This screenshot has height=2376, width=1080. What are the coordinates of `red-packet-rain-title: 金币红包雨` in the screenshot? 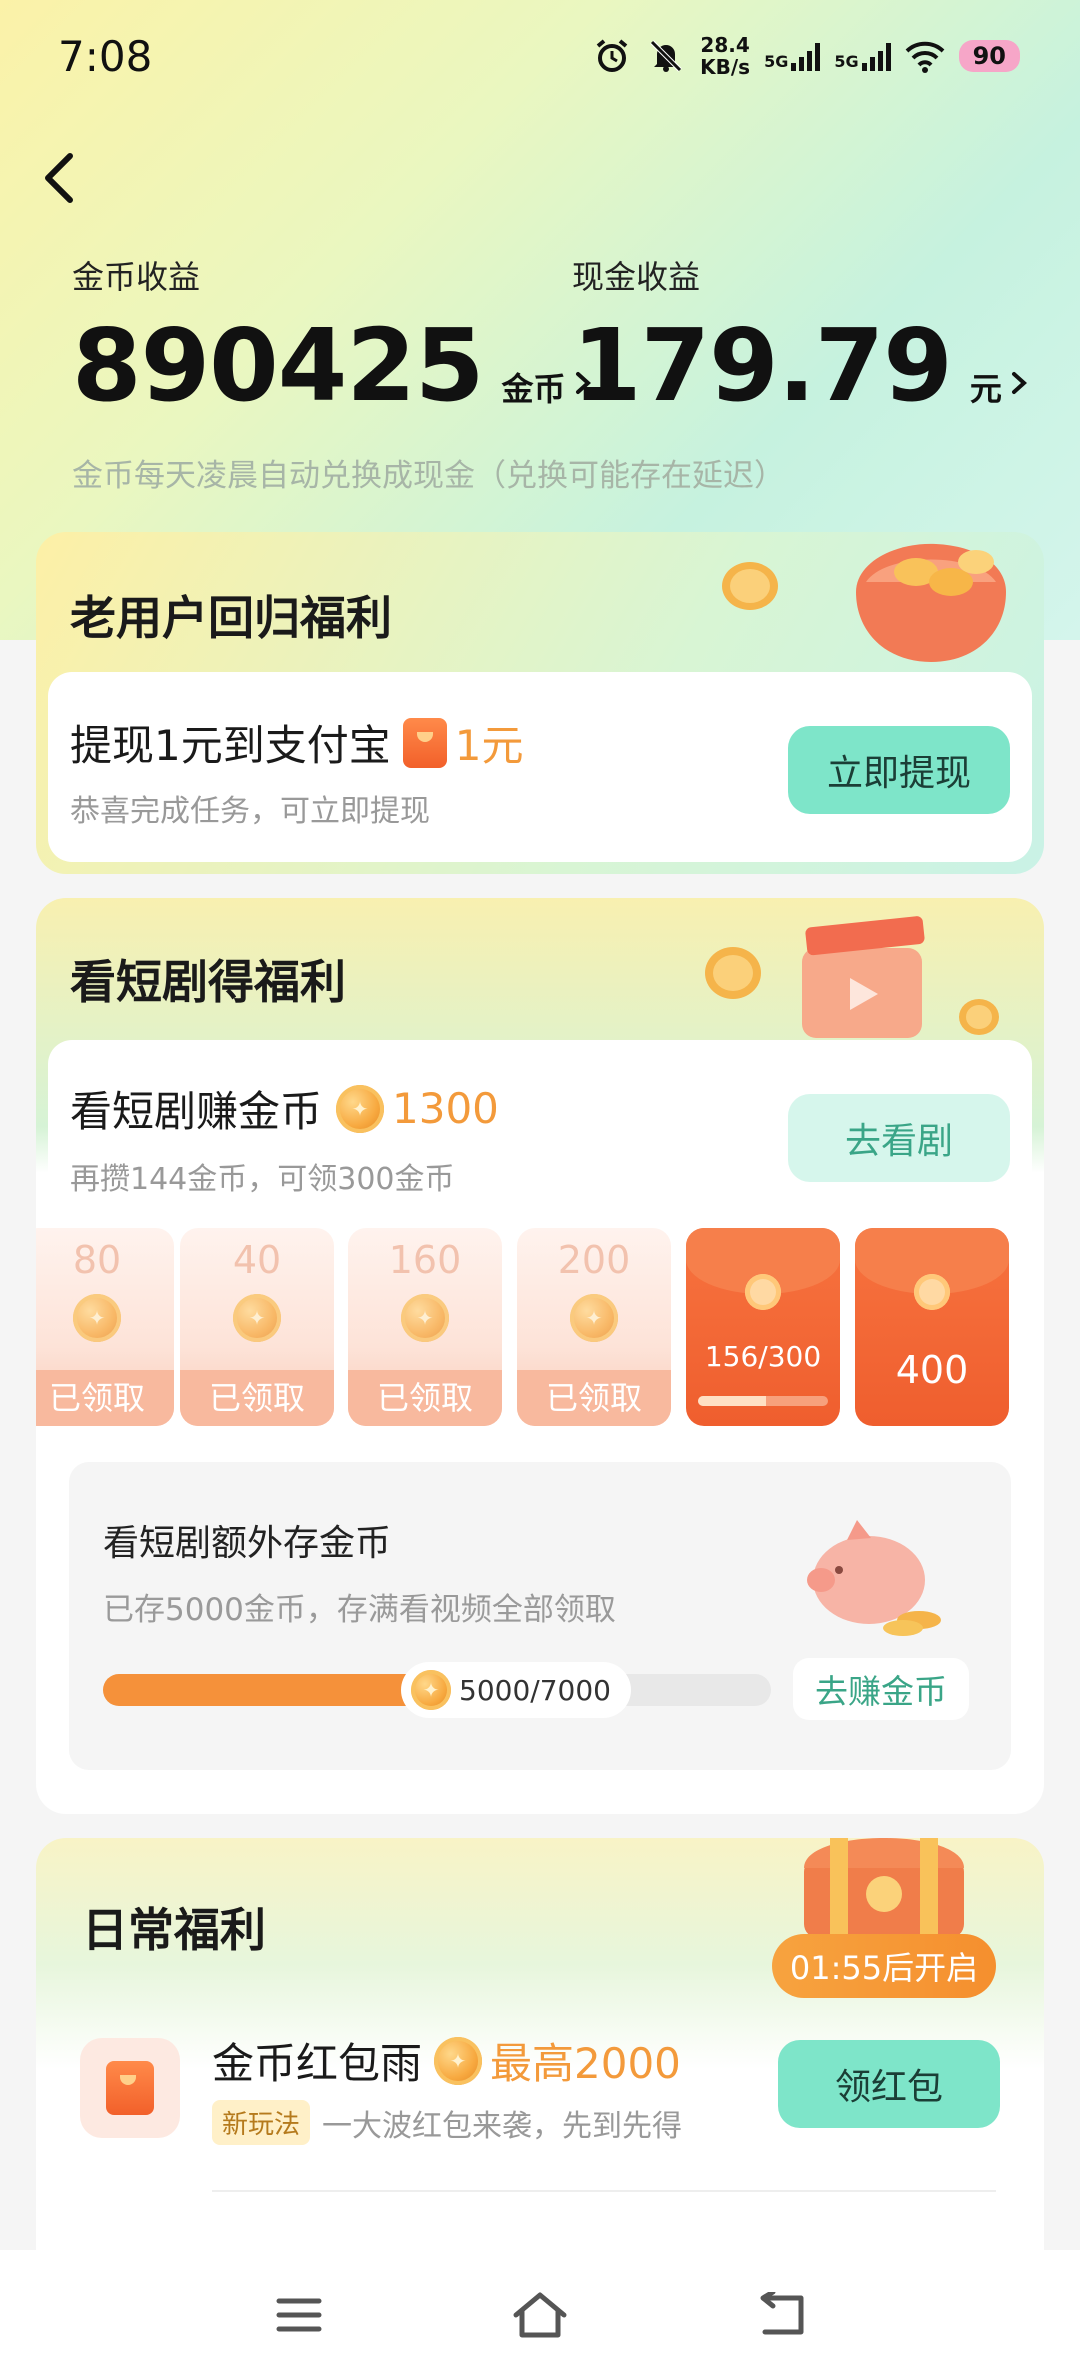 It's located at (317, 2063).